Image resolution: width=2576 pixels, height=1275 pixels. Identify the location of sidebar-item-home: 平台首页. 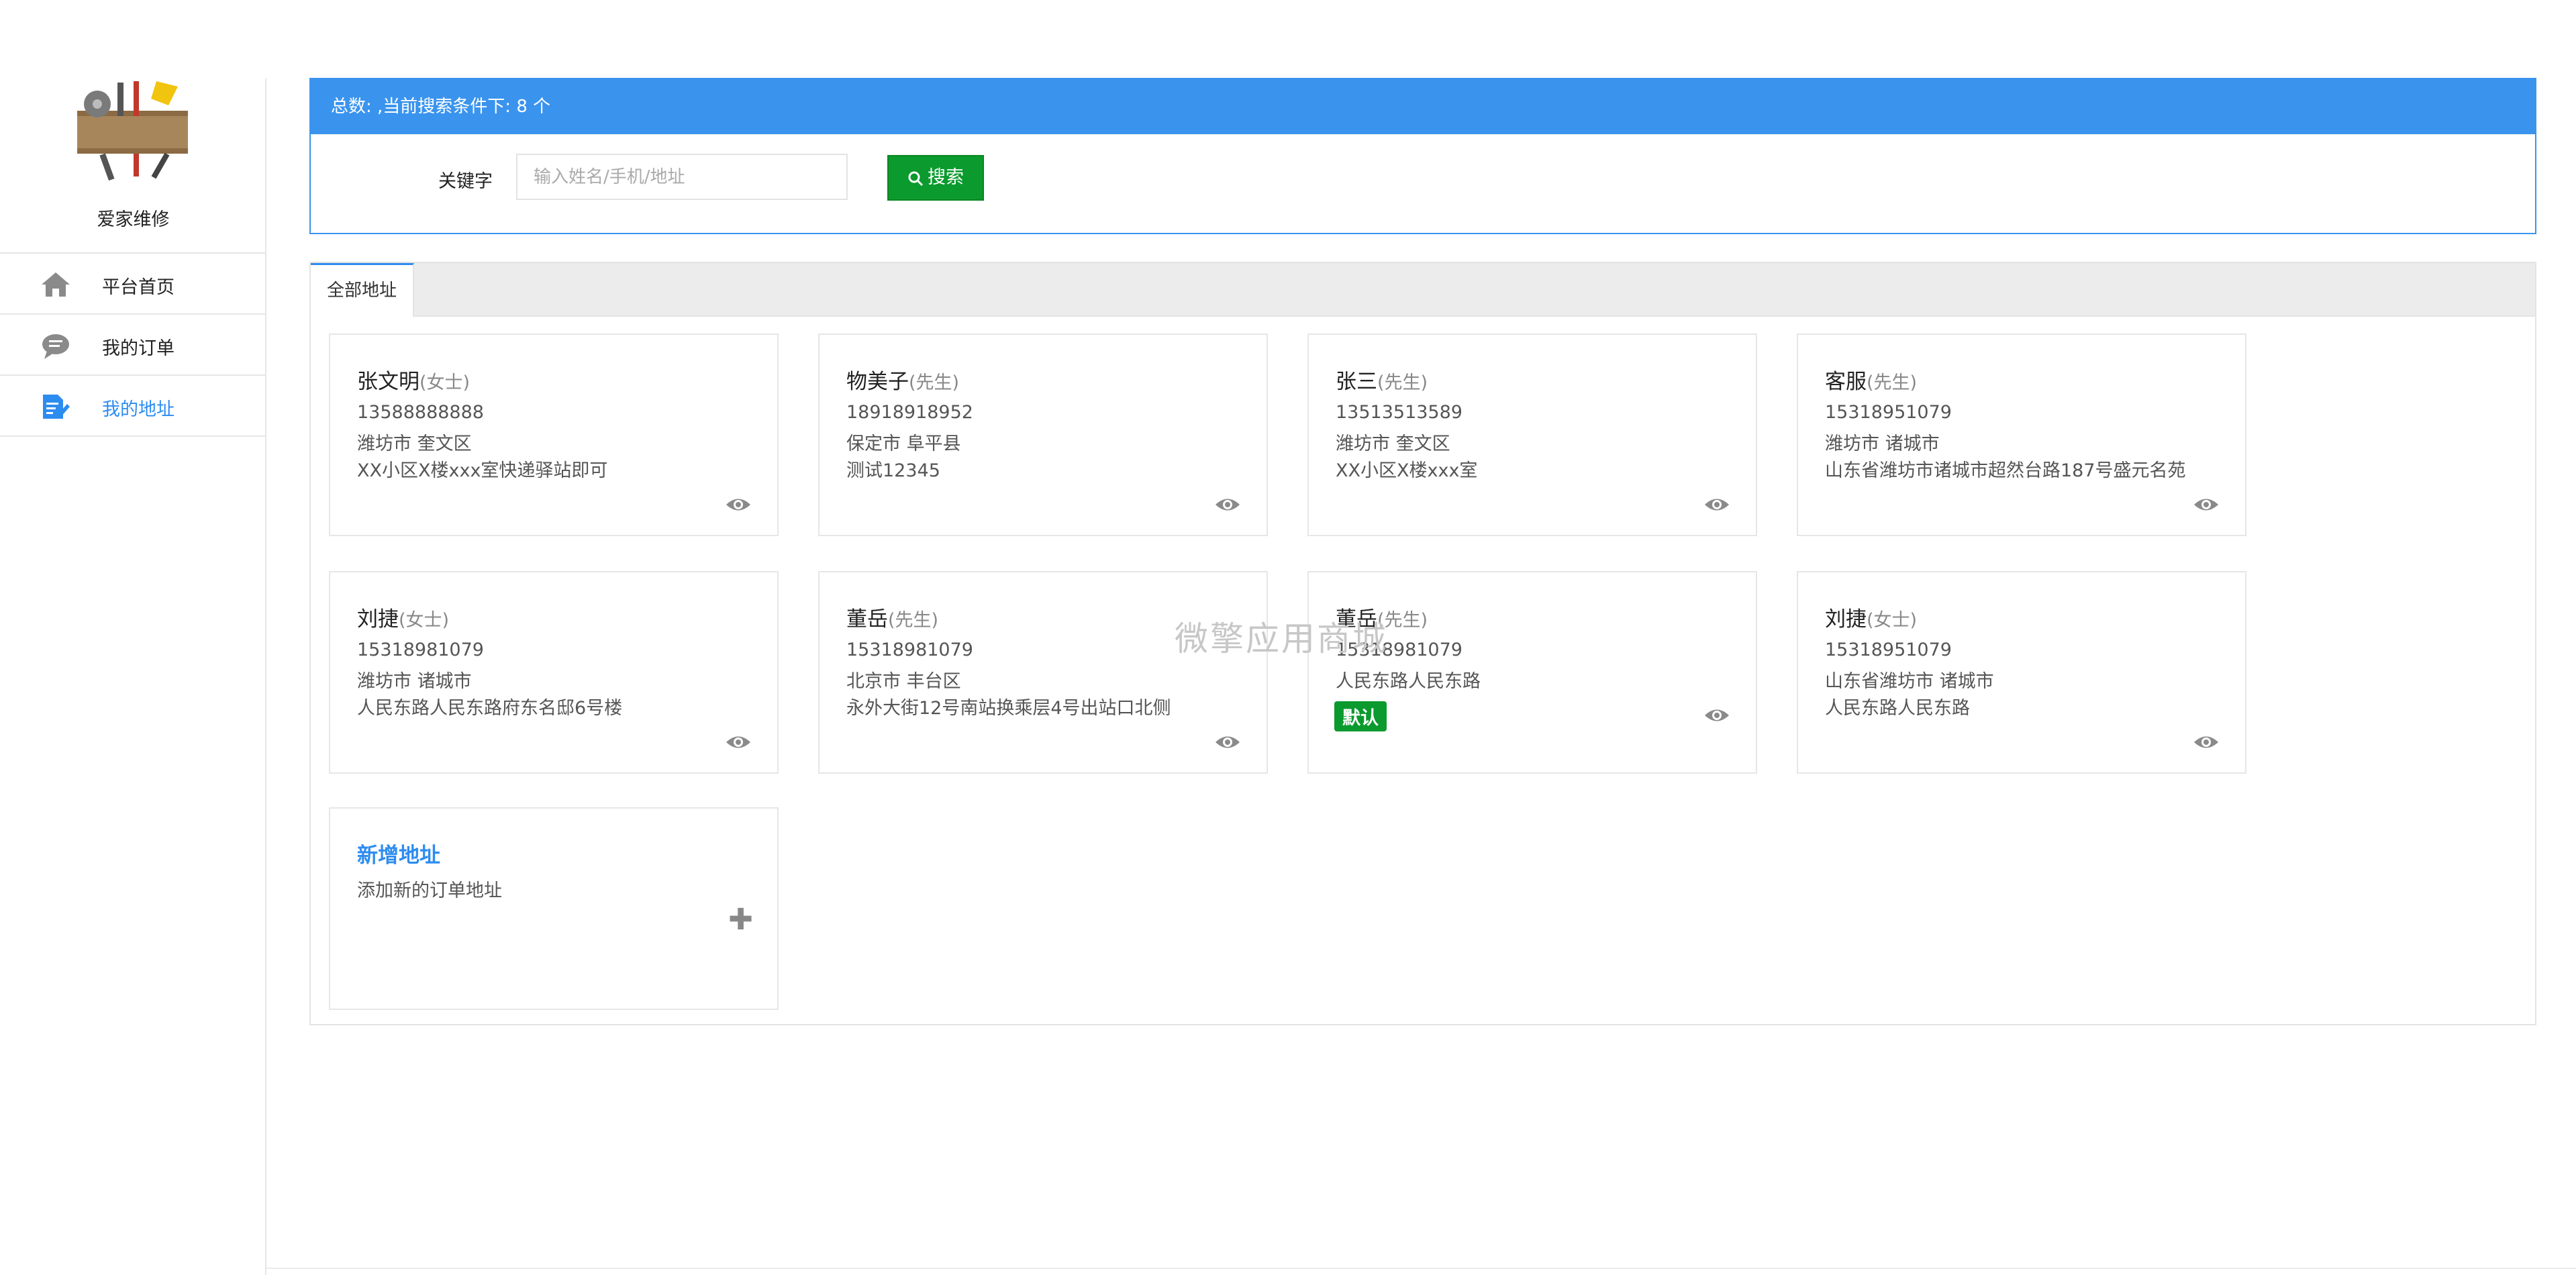
(132, 284).